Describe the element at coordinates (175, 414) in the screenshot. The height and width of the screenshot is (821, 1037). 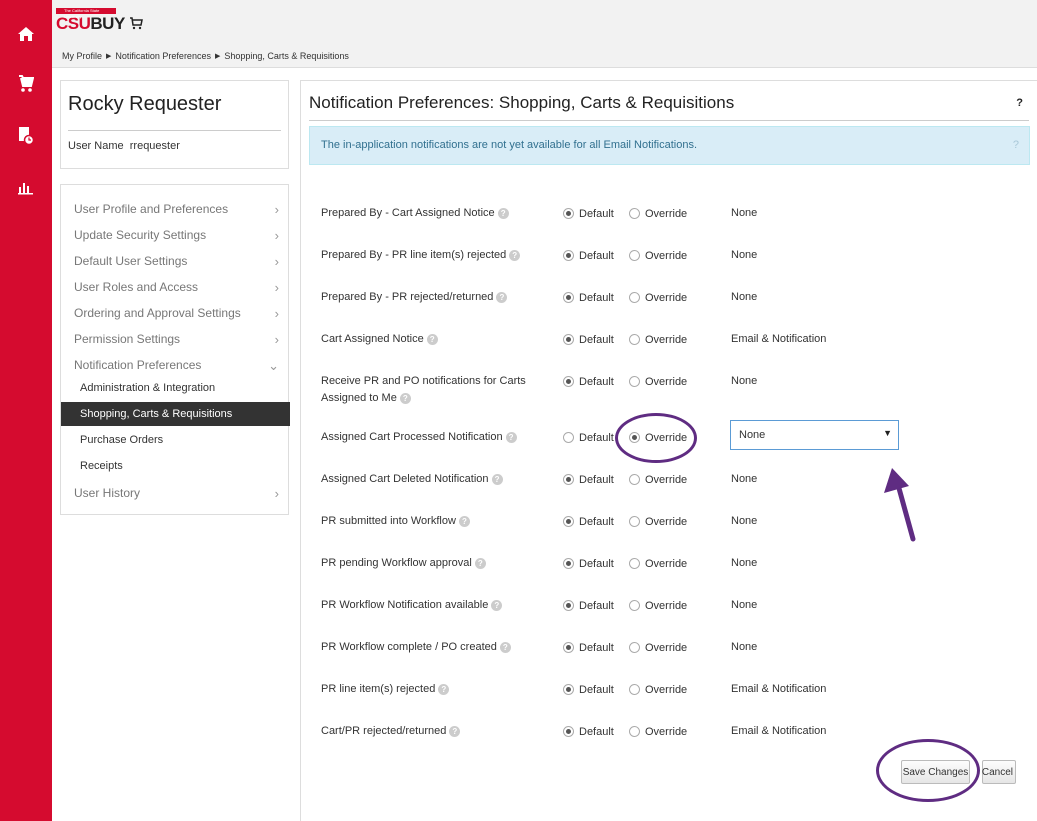
I see `submenu-item-shopping-carts: Shopping, Carts & Requisitions` at that location.